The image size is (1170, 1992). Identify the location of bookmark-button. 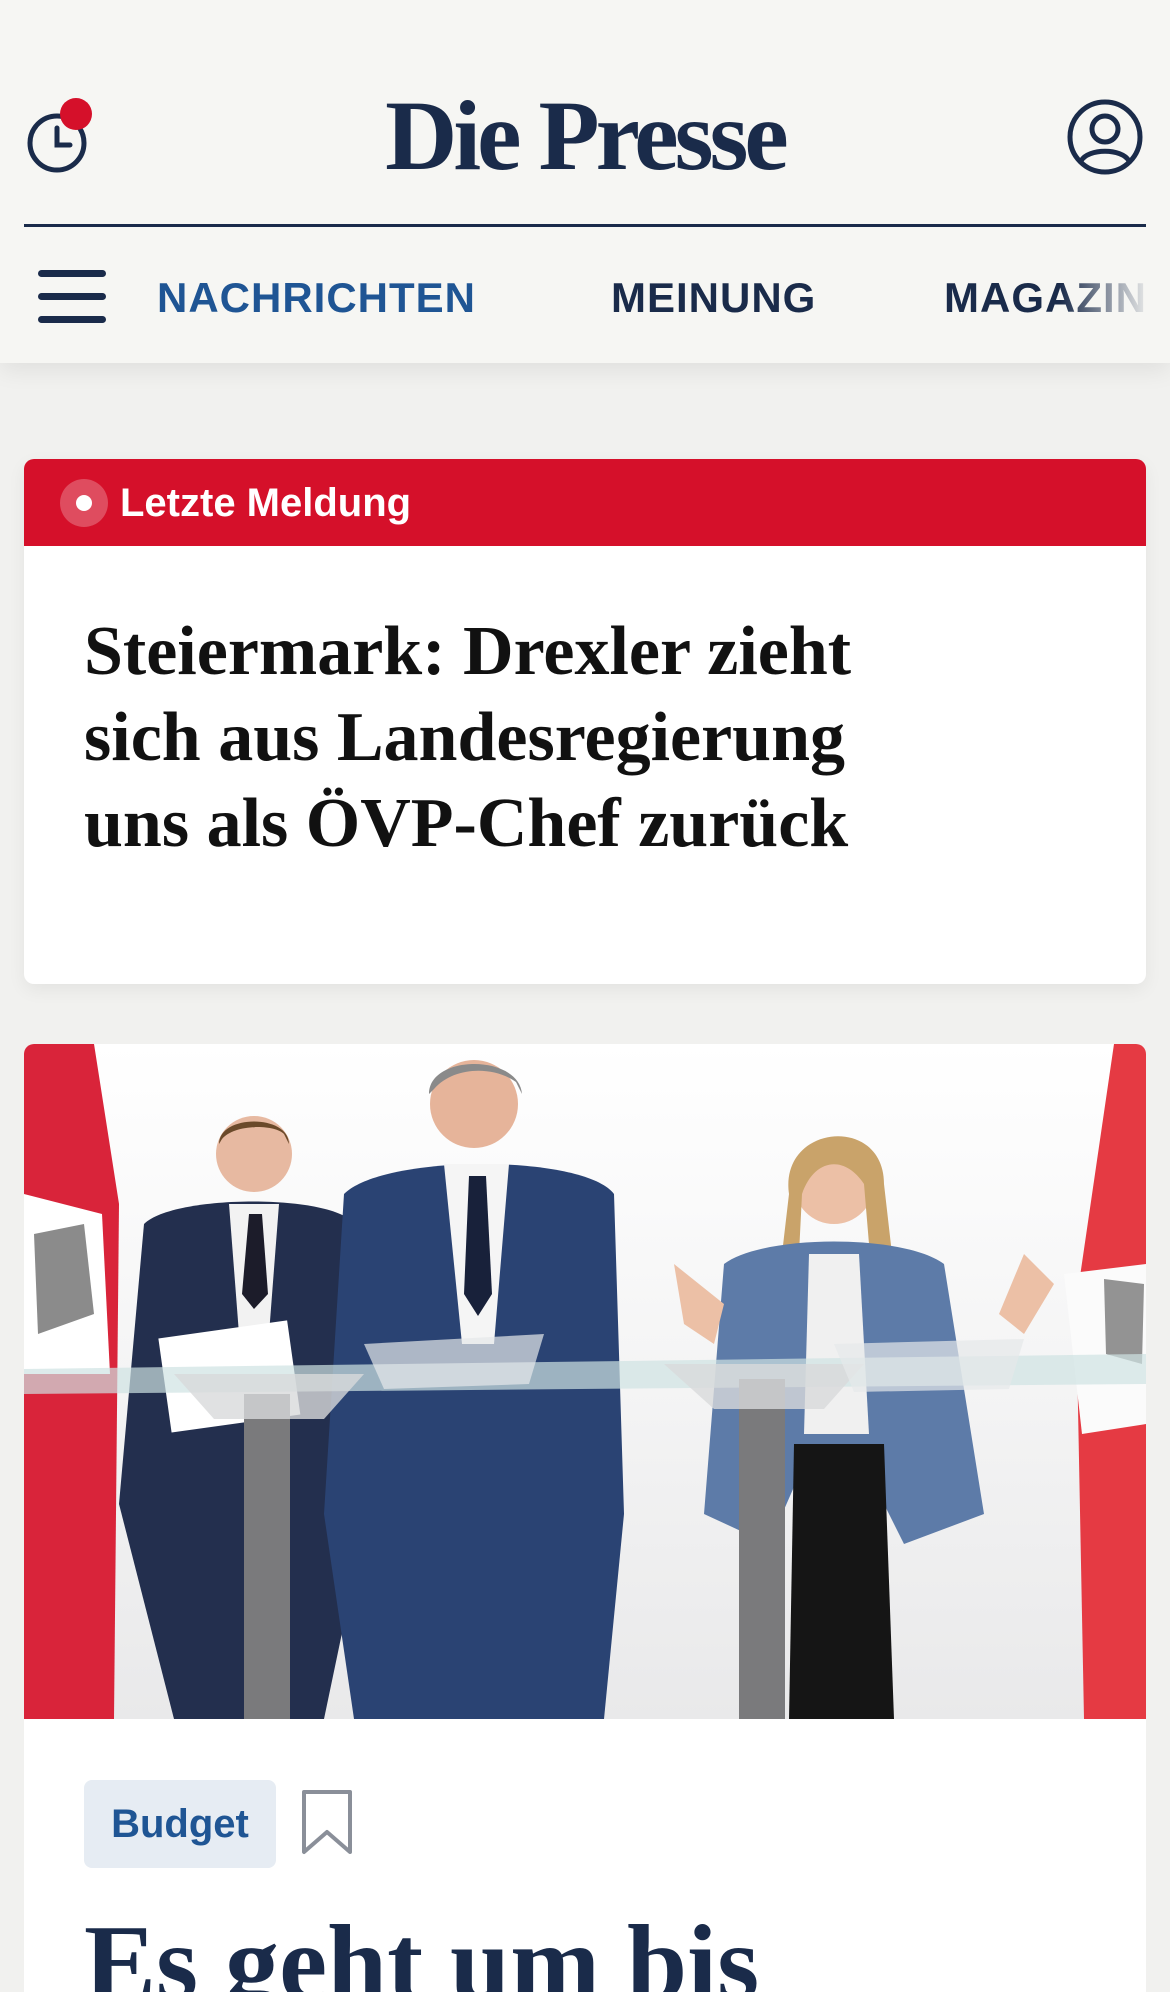
(327, 1822).